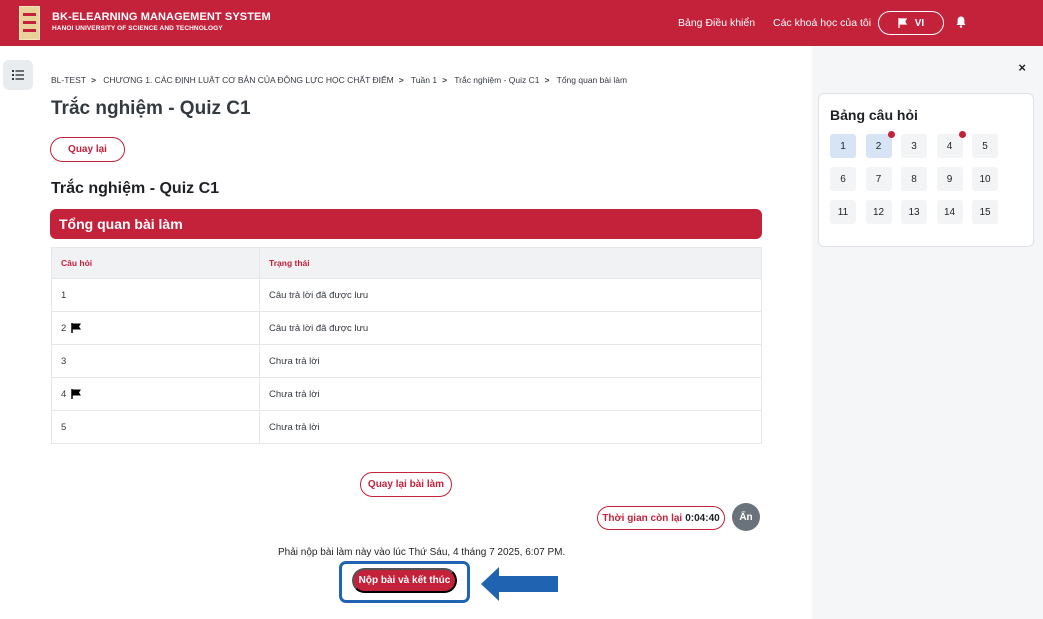 The height and width of the screenshot is (619, 1043). I want to click on table-row: 1 Câu trả lời đã được lưu, so click(406, 295).